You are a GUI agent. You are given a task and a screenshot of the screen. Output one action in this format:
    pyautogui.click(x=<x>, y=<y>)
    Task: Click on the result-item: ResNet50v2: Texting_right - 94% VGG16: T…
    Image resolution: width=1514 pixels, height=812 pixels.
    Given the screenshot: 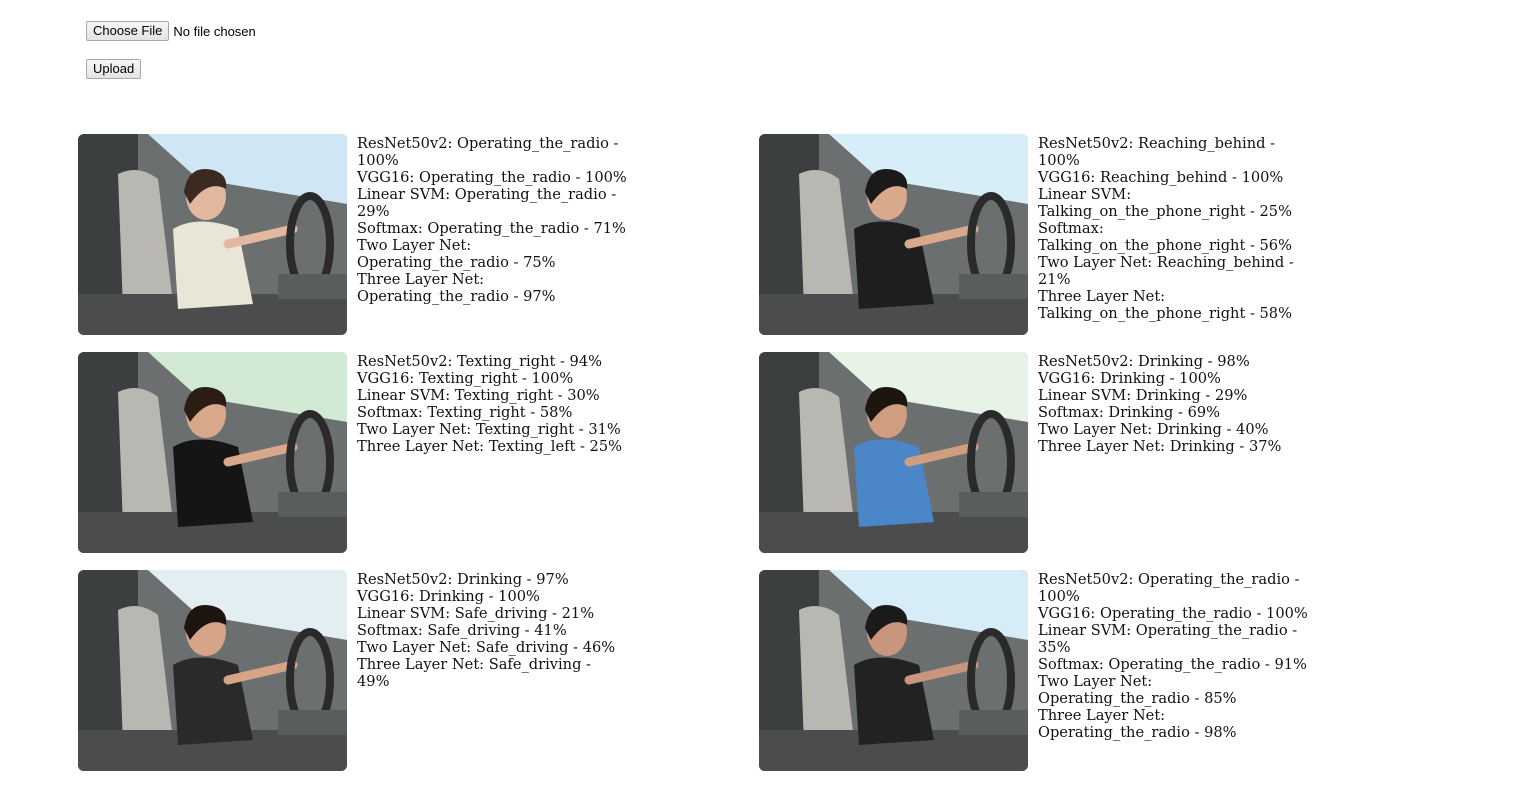 What is the action you would take?
    pyautogui.click(x=418, y=452)
    